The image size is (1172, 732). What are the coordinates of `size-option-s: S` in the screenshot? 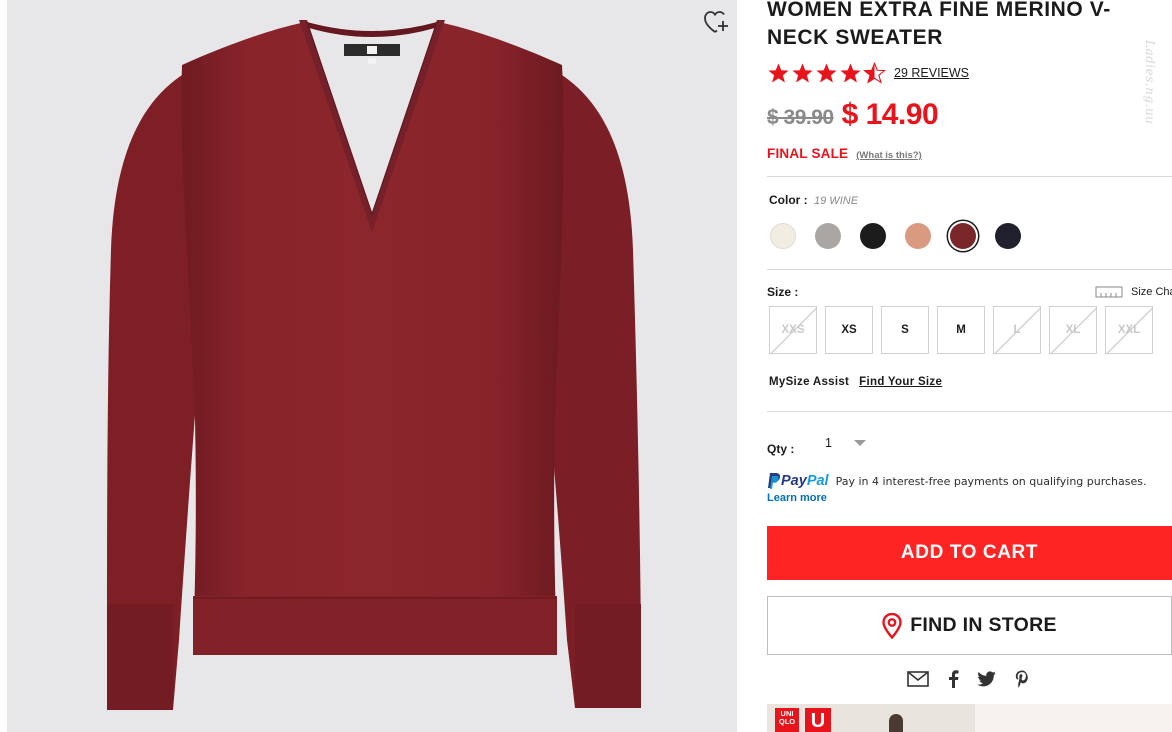 It's located at (905, 330).